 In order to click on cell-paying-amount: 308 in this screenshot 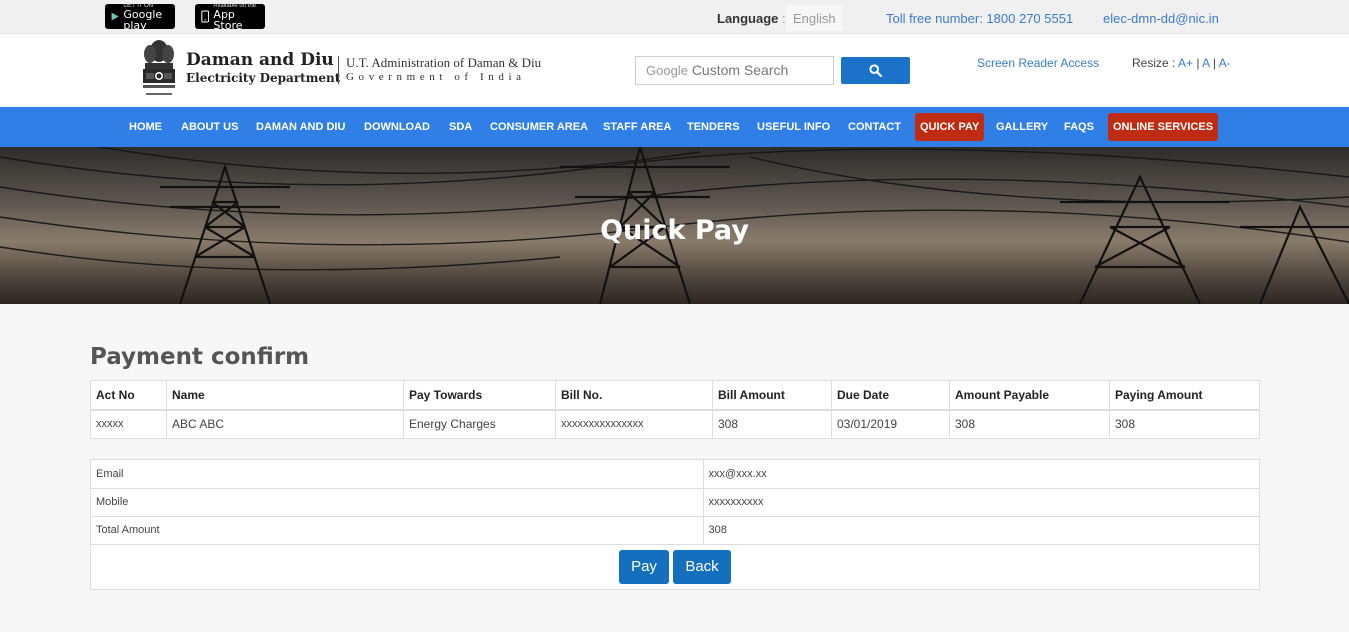, I will do `click(1184, 424)`.